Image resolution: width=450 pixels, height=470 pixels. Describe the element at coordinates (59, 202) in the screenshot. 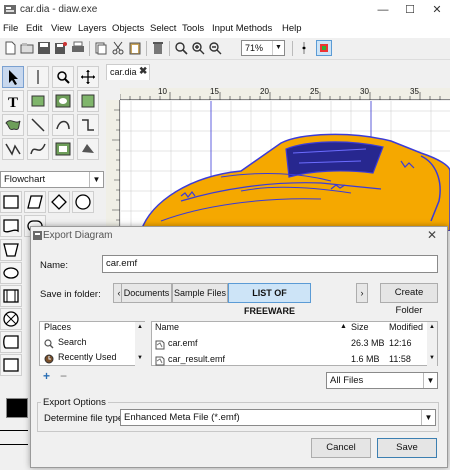

I see `shape-decision` at that location.